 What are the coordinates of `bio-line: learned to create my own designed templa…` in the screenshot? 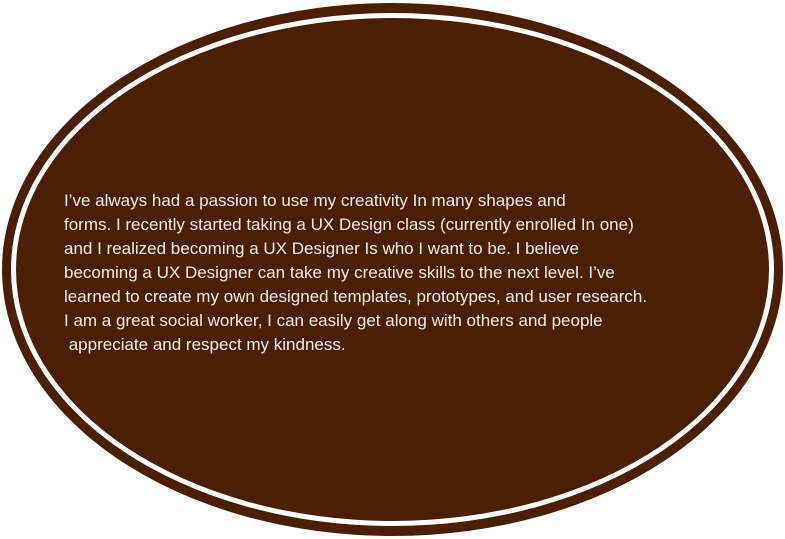 It's located at (356, 296).